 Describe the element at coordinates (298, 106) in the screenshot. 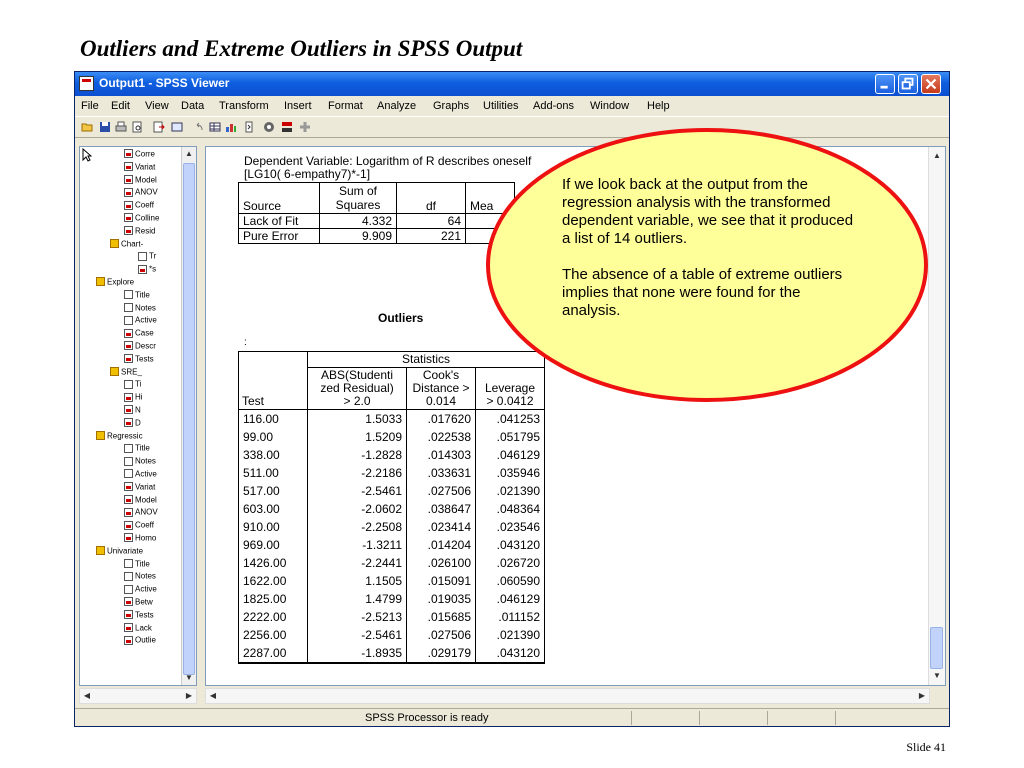

I see `menu-insert: Insert` at that location.